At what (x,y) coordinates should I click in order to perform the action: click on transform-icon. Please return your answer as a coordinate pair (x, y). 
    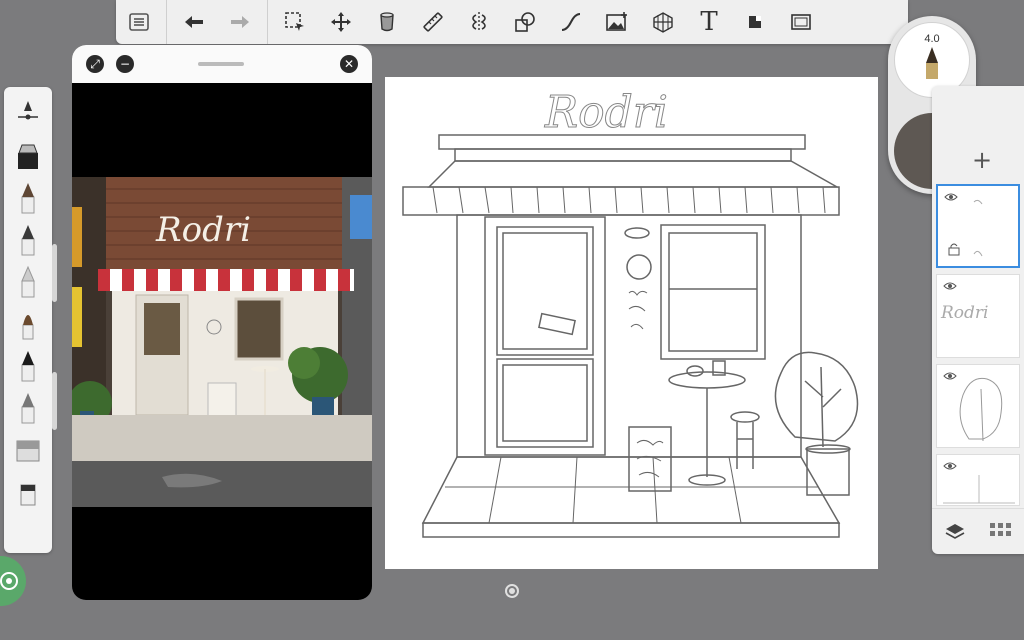
    Looking at the image, I should click on (341, 22).